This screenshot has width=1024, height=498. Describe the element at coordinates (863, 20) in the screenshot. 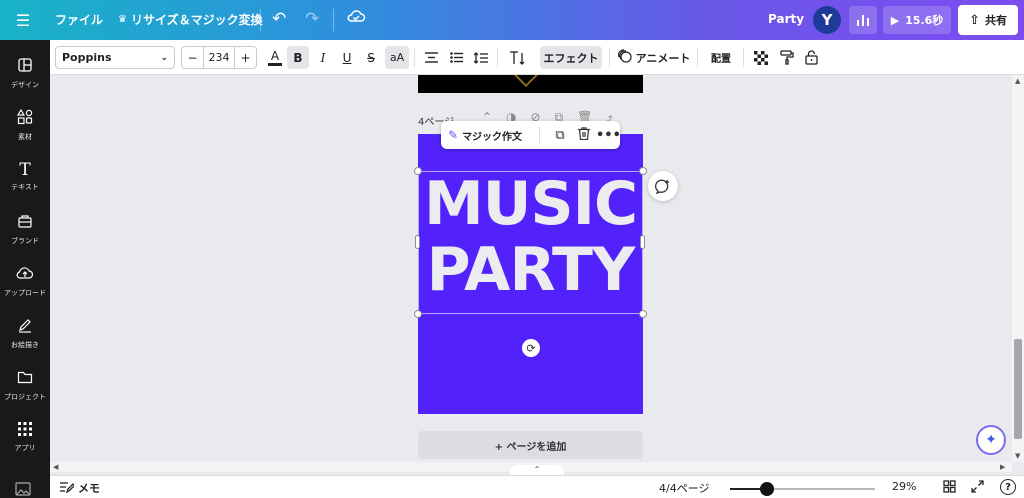

I see `insights-icon` at that location.